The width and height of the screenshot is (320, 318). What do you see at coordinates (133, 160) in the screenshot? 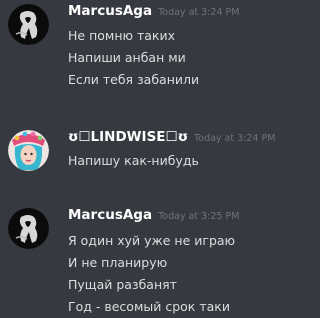
I see `message-text: Напишу как-нибудь` at bounding box center [133, 160].